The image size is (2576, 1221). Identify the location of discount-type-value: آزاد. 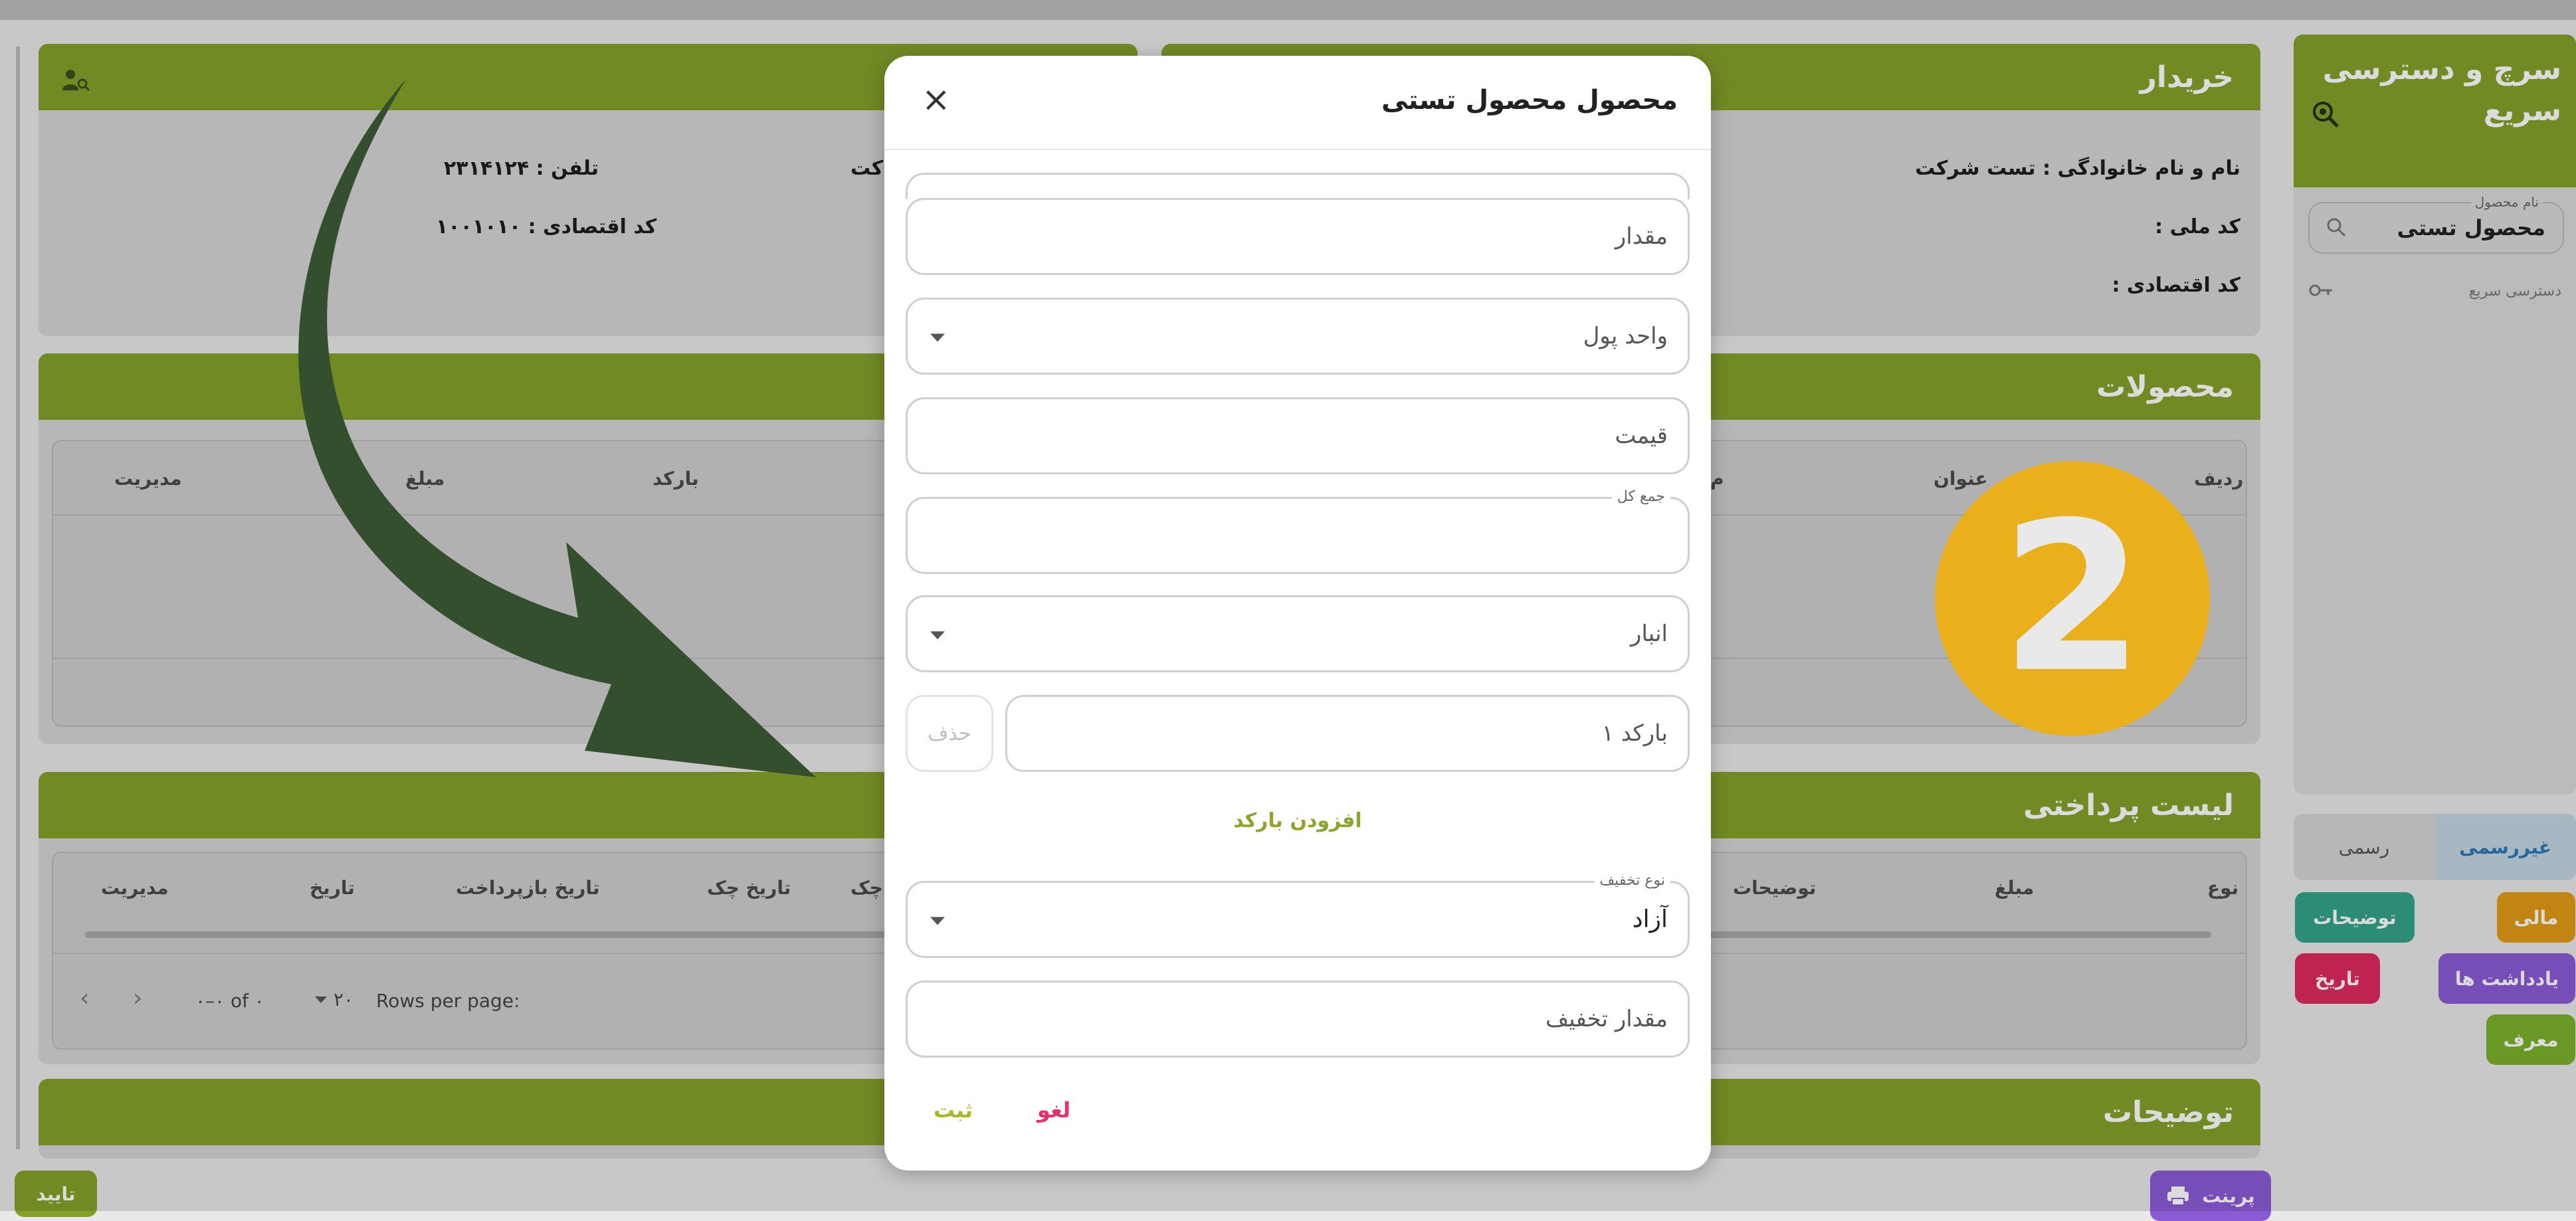
(1650, 919).